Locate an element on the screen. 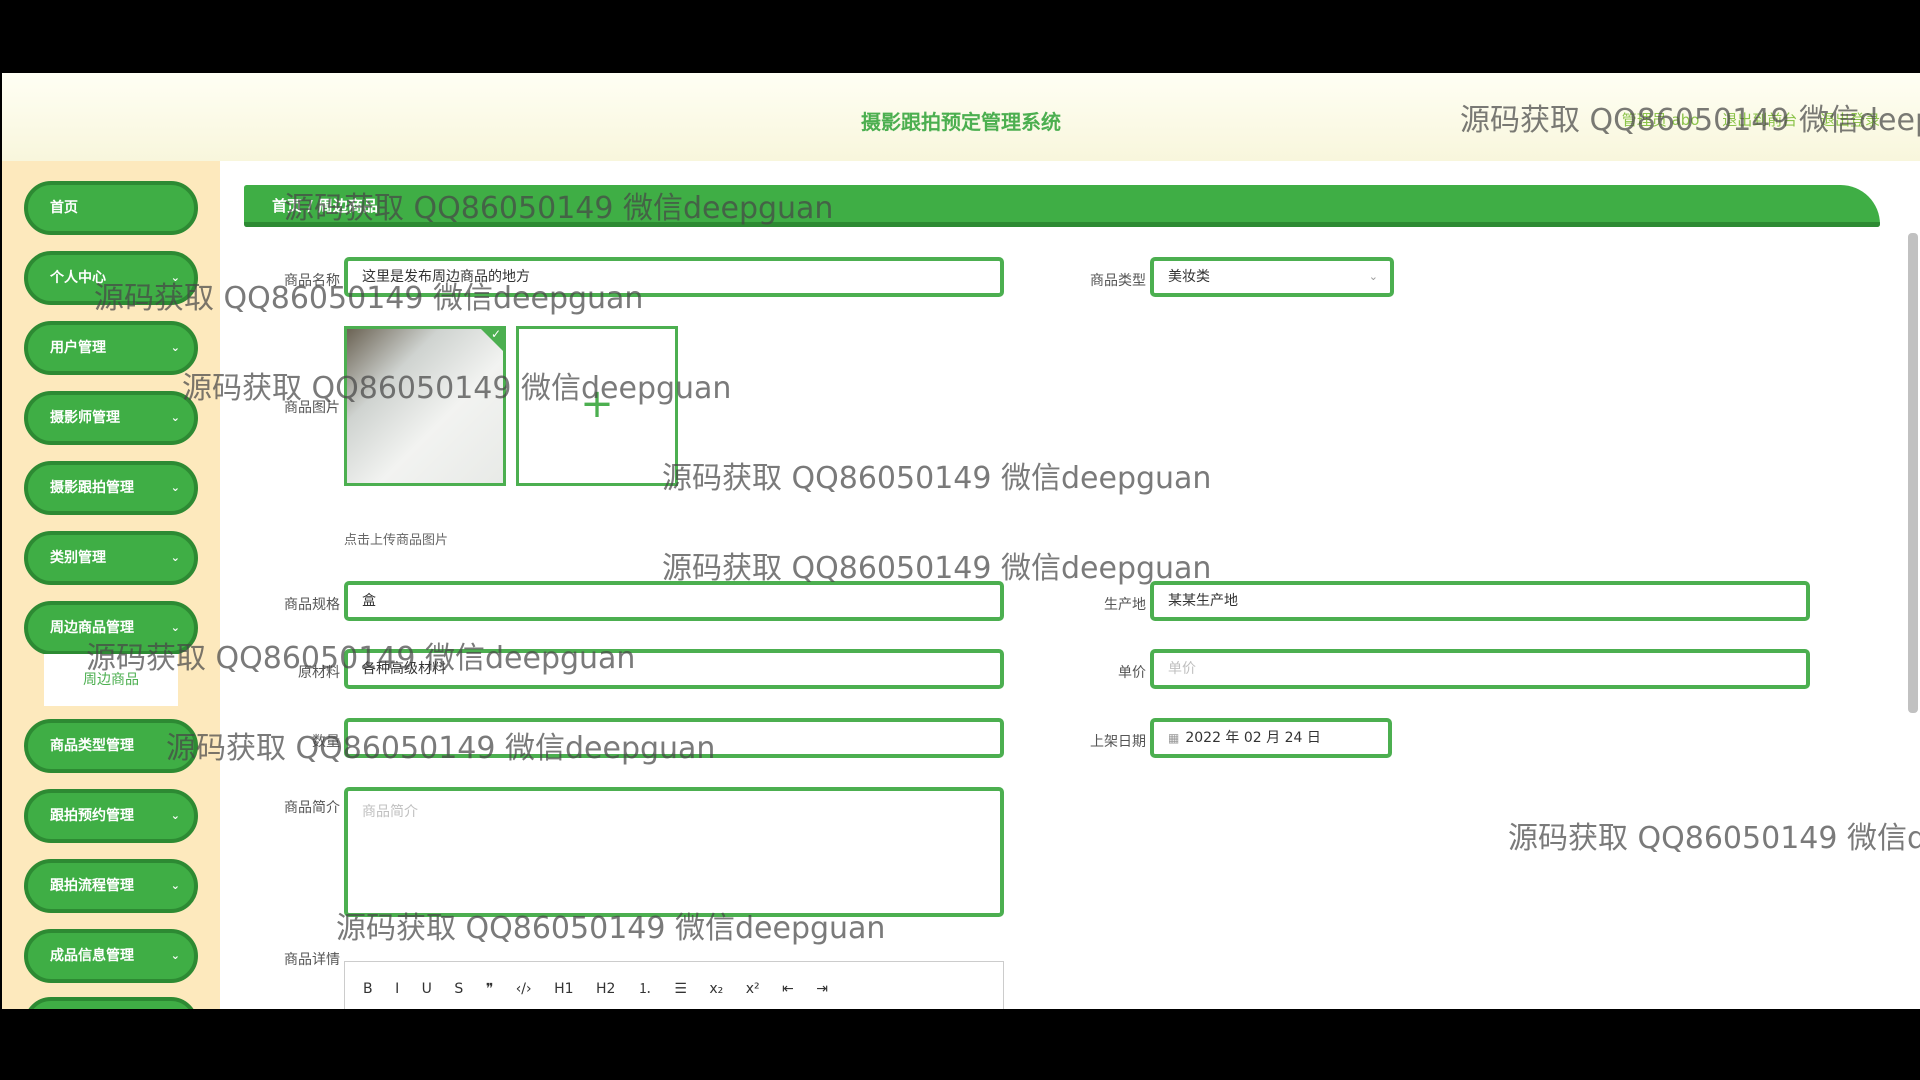 The width and height of the screenshot is (1920, 1080). heading1-icon: H1 is located at coordinates (563, 989).